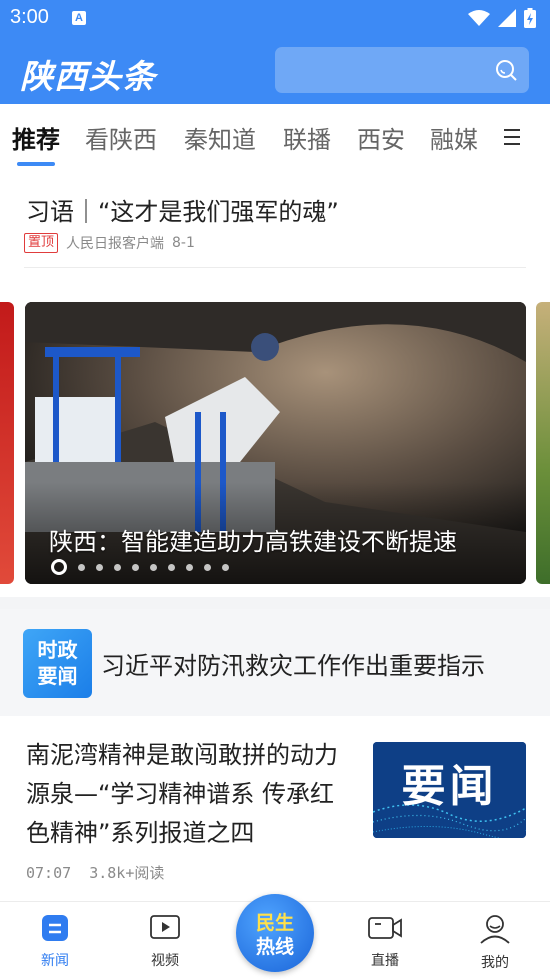  Describe the element at coordinates (115, 244) in the screenshot. I see `article-source: 人民日报客户端` at that location.